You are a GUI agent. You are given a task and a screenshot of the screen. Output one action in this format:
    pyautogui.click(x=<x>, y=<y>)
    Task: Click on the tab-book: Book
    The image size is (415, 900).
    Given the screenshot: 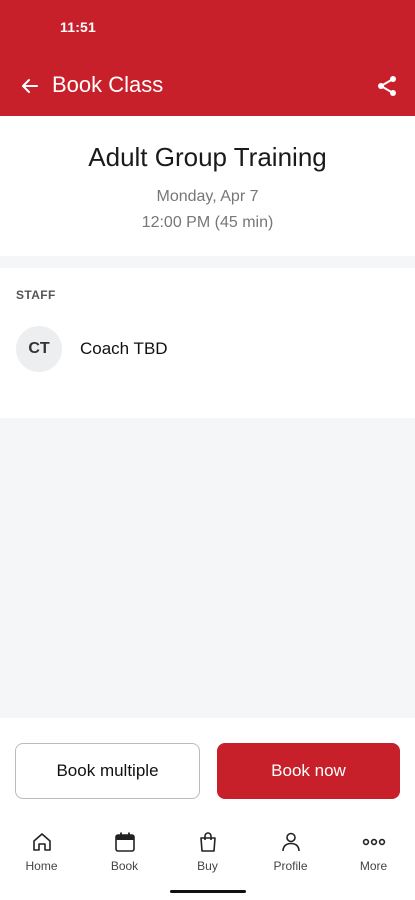 What is the action you would take?
    pyautogui.click(x=124, y=855)
    